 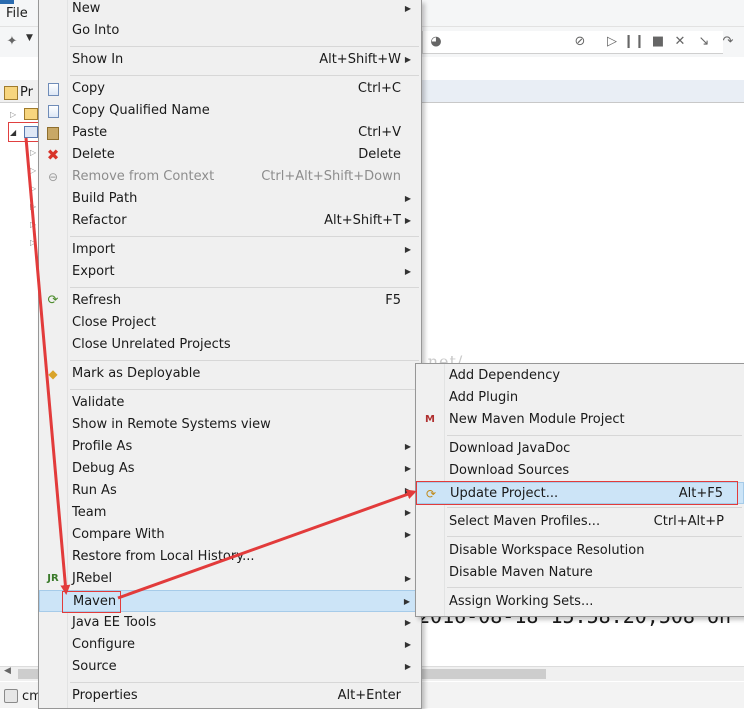 What do you see at coordinates (47, 366) in the screenshot?
I see `arrow-to-maven` at bounding box center [47, 366].